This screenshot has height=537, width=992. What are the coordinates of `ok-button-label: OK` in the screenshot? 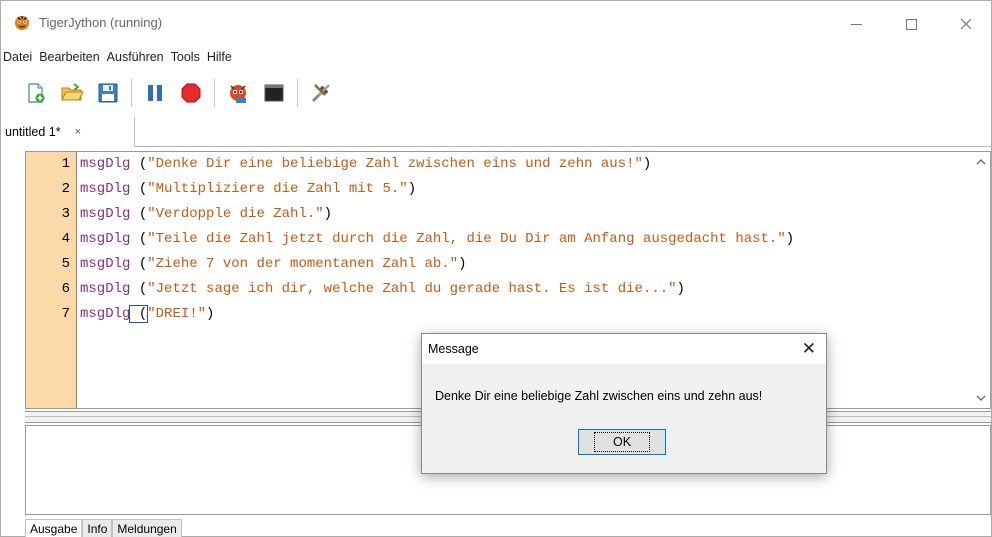 It's located at (622, 442).